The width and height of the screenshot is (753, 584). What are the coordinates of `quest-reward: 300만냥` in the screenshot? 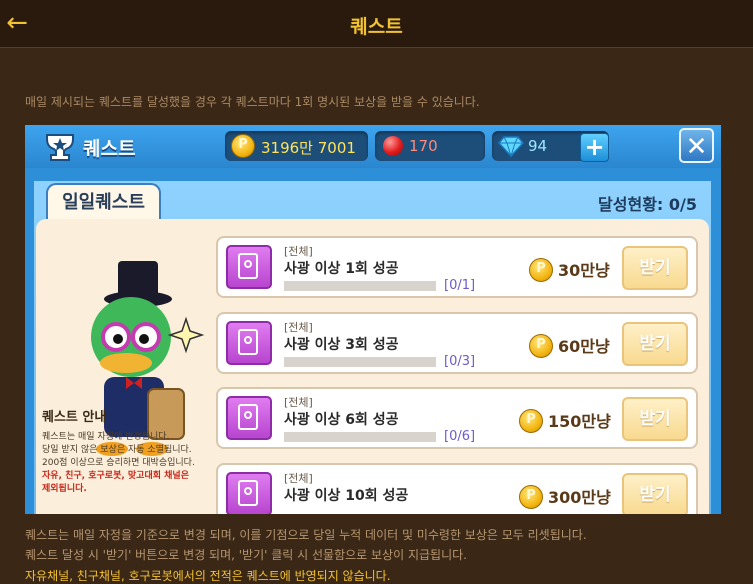 It's located at (579, 497).